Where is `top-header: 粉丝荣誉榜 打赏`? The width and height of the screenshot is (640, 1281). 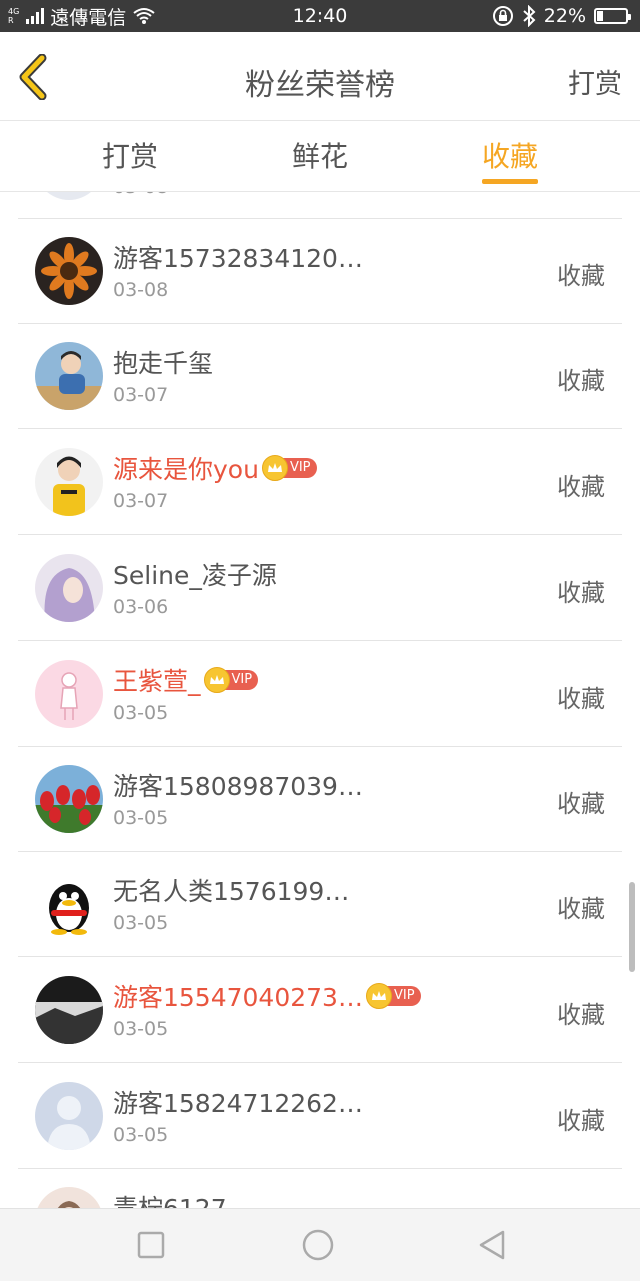 top-header: 粉丝荣誉榜 打赏 is located at coordinates (320, 76).